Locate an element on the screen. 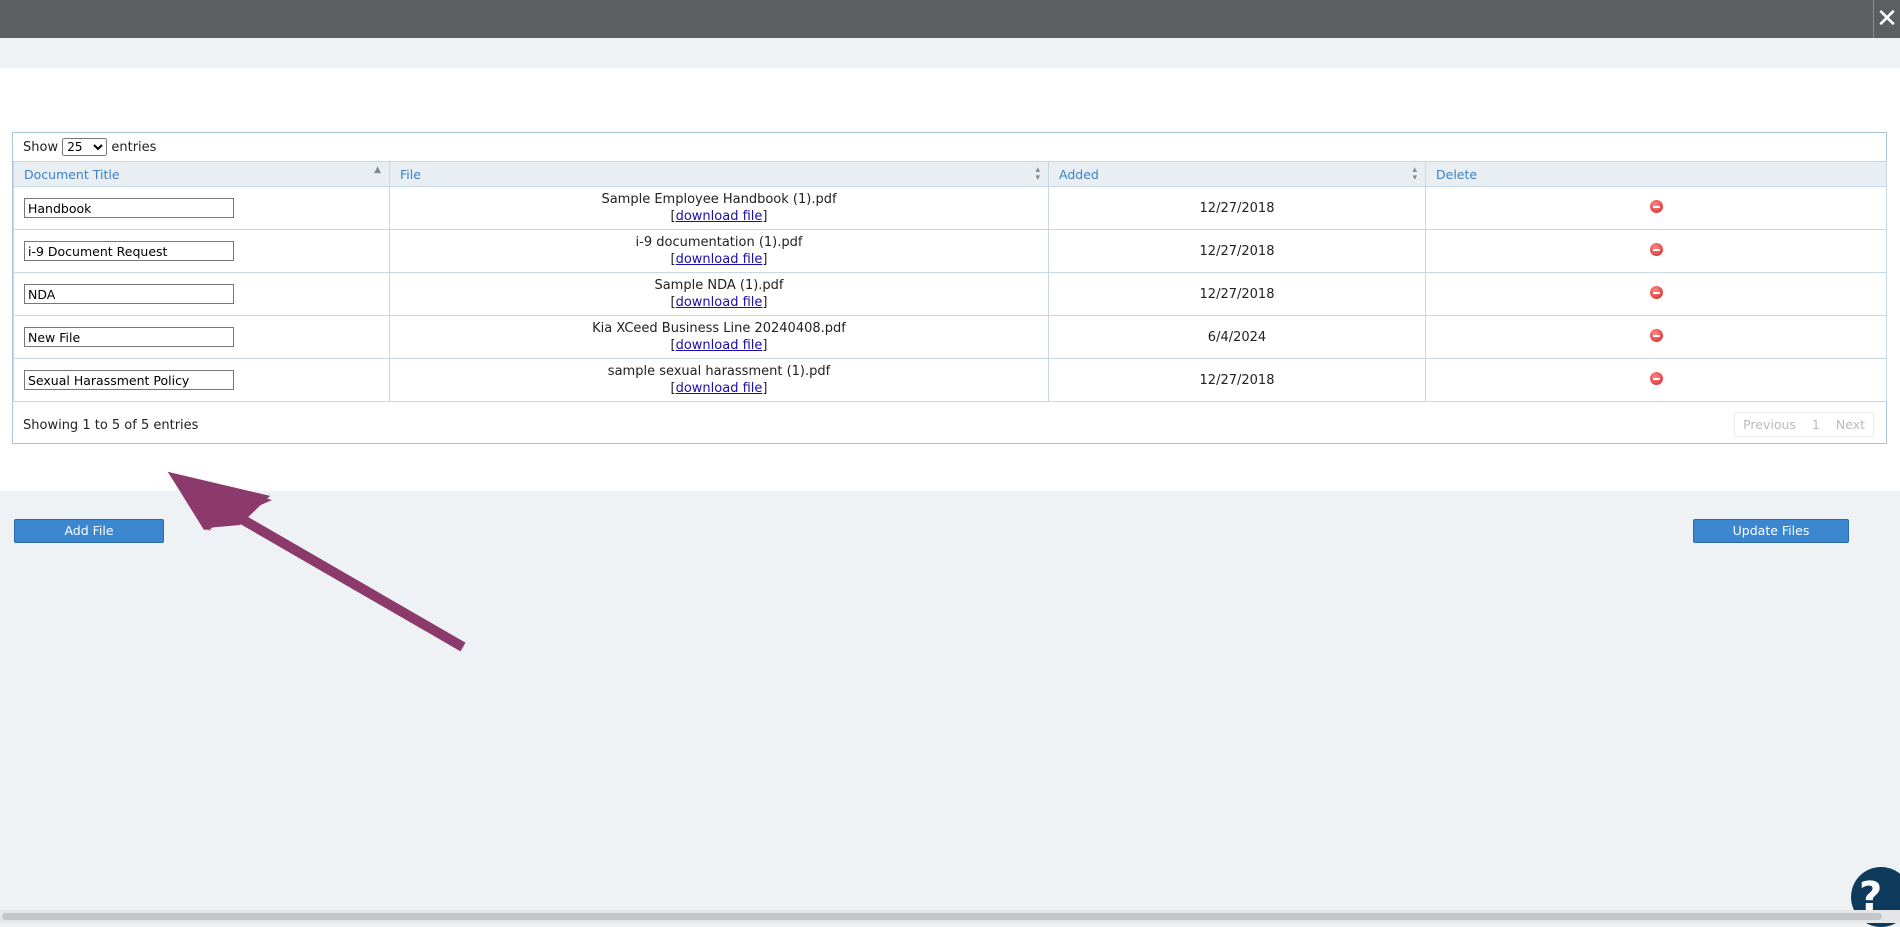 This screenshot has width=1900, height=927. horizontal-scrollbar is located at coordinates (950, 916).